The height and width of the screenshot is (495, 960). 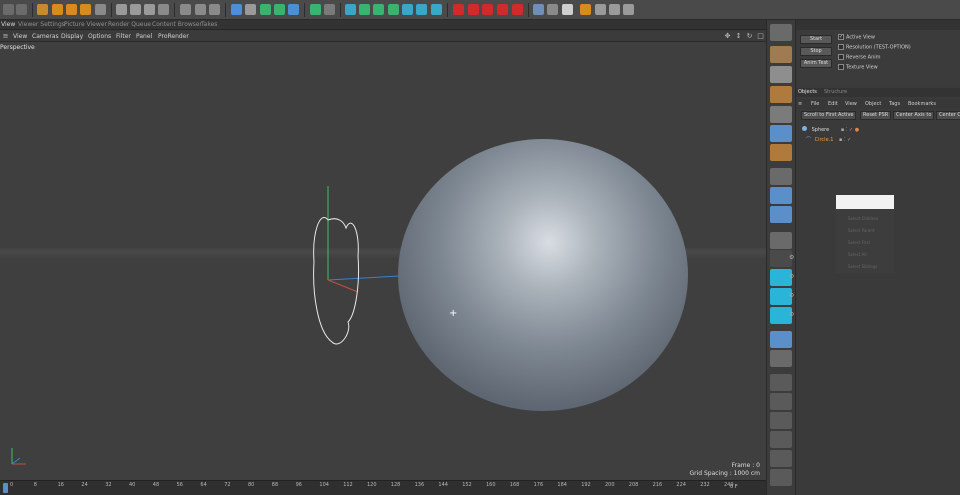 I want to click on x-axis-icon, so click(x=121, y=9).